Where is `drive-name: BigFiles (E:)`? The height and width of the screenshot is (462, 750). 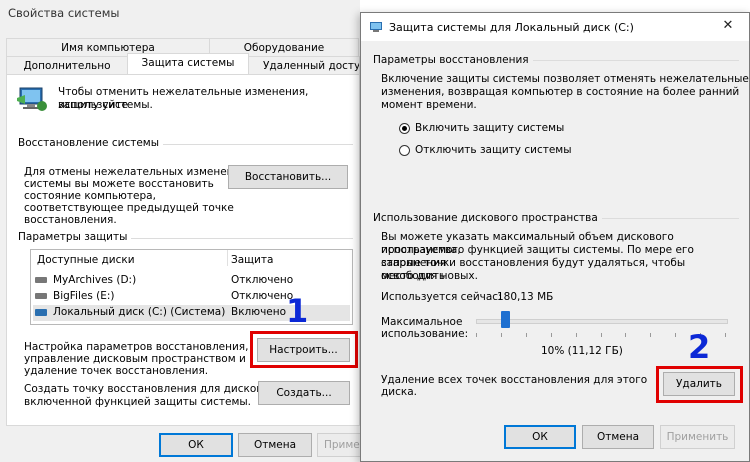
drive-name: BigFiles (E:) is located at coordinates (84, 296).